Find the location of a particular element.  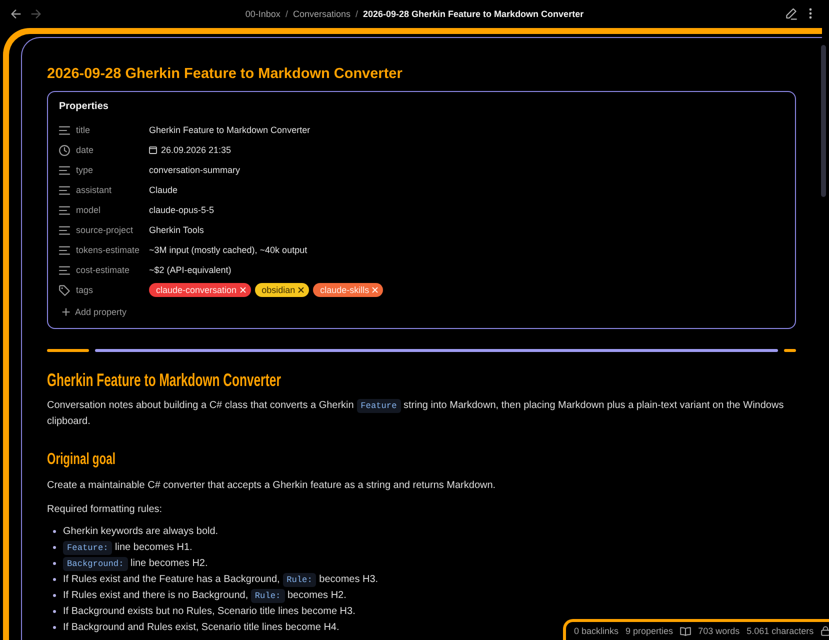

pencil-icon is located at coordinates (791, 14).